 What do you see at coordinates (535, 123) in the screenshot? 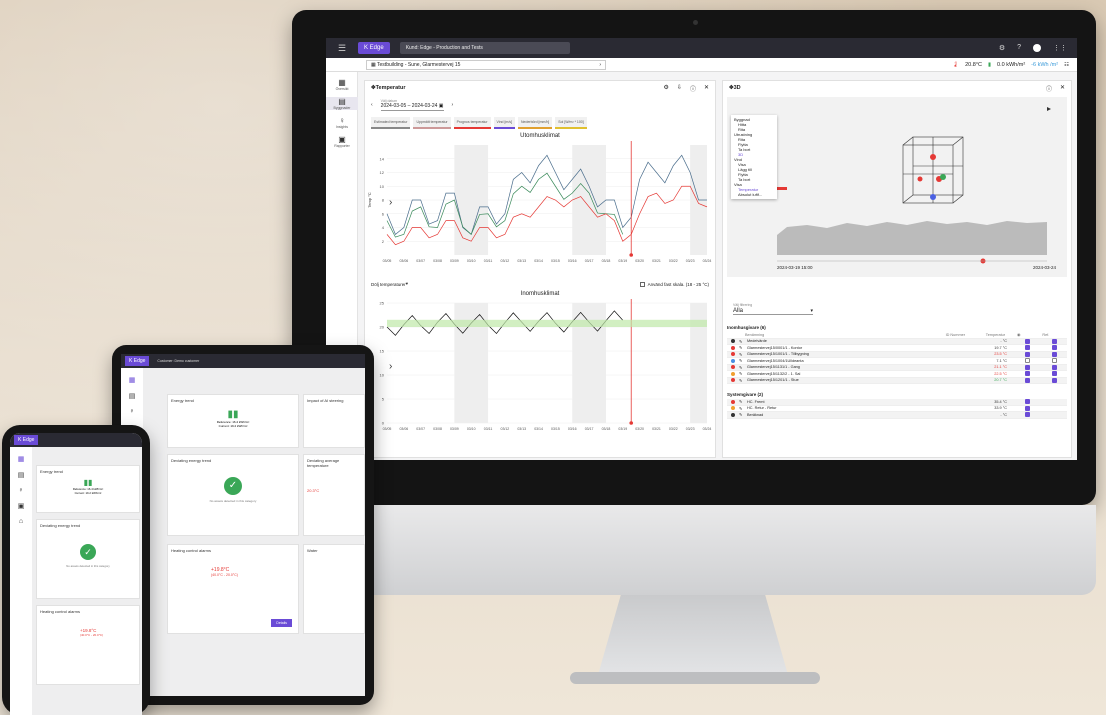
I see `series-toggle-chip: Nederbörd [mm/h]` at bounding box center [535, 123].